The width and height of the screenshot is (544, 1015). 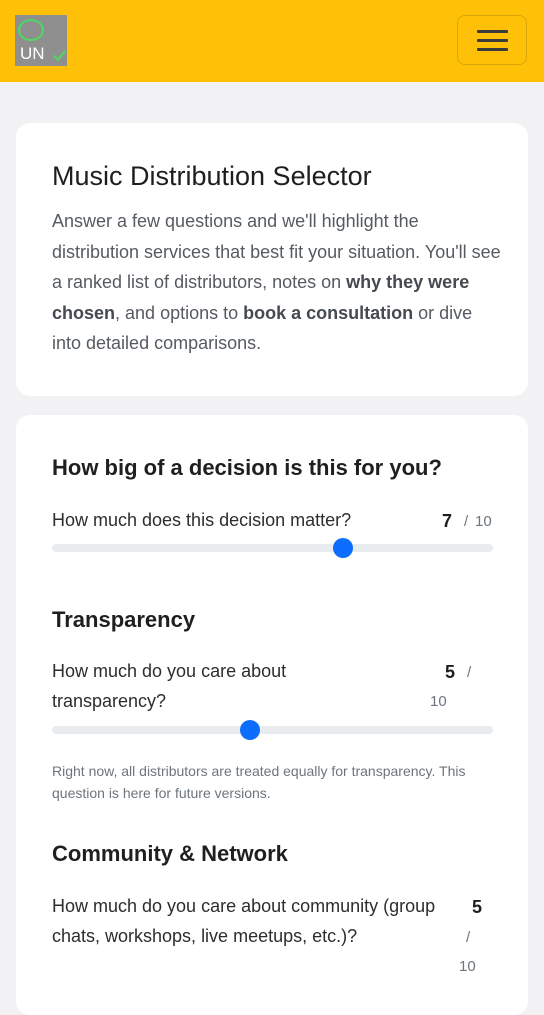 I want to click on slider-transparency, so click(x=272, y=730).